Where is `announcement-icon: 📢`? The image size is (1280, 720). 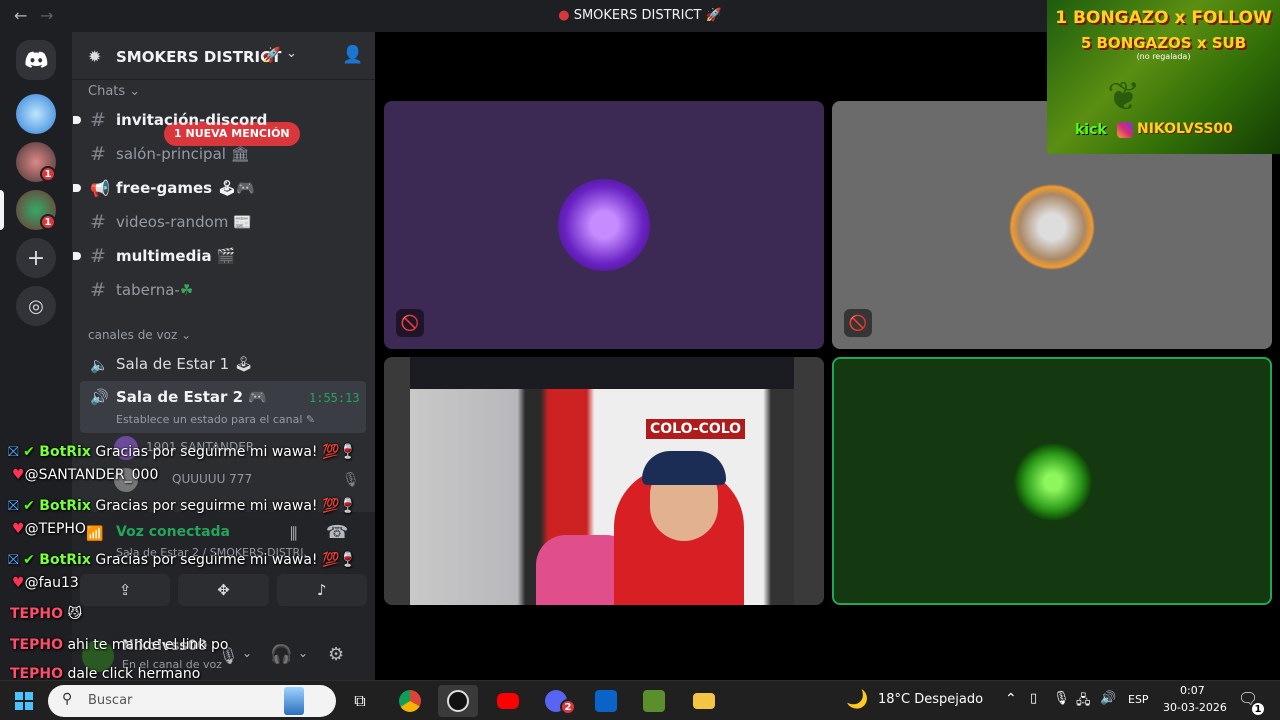
announcement-icon: 📢 is located at coordinates (100, 188).